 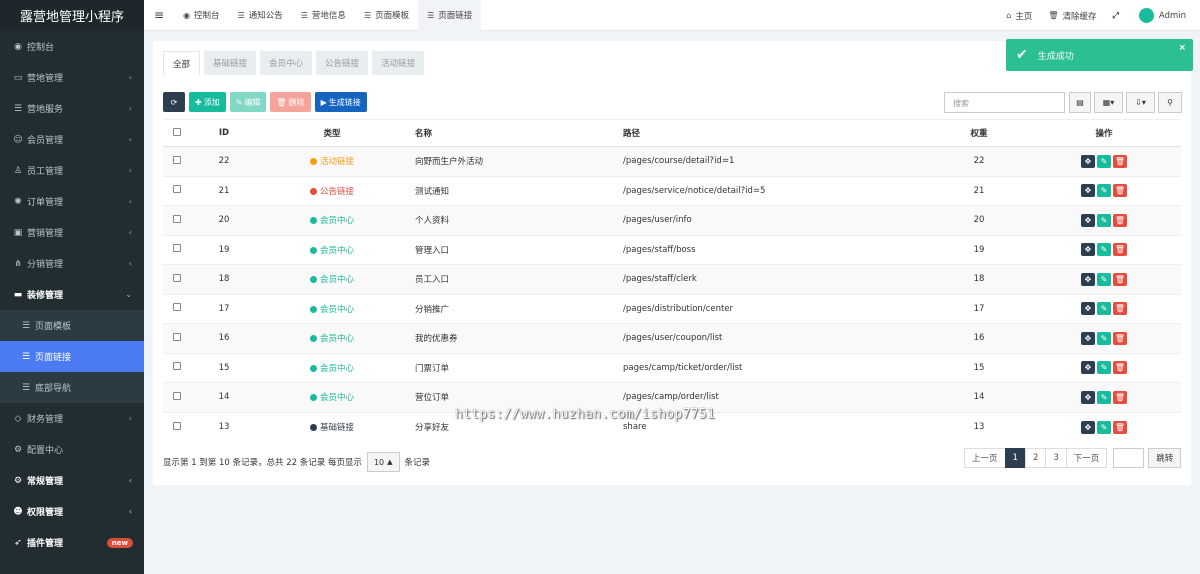 I want to click on columns-button: ▦▾, so click(x=1108, y=102).